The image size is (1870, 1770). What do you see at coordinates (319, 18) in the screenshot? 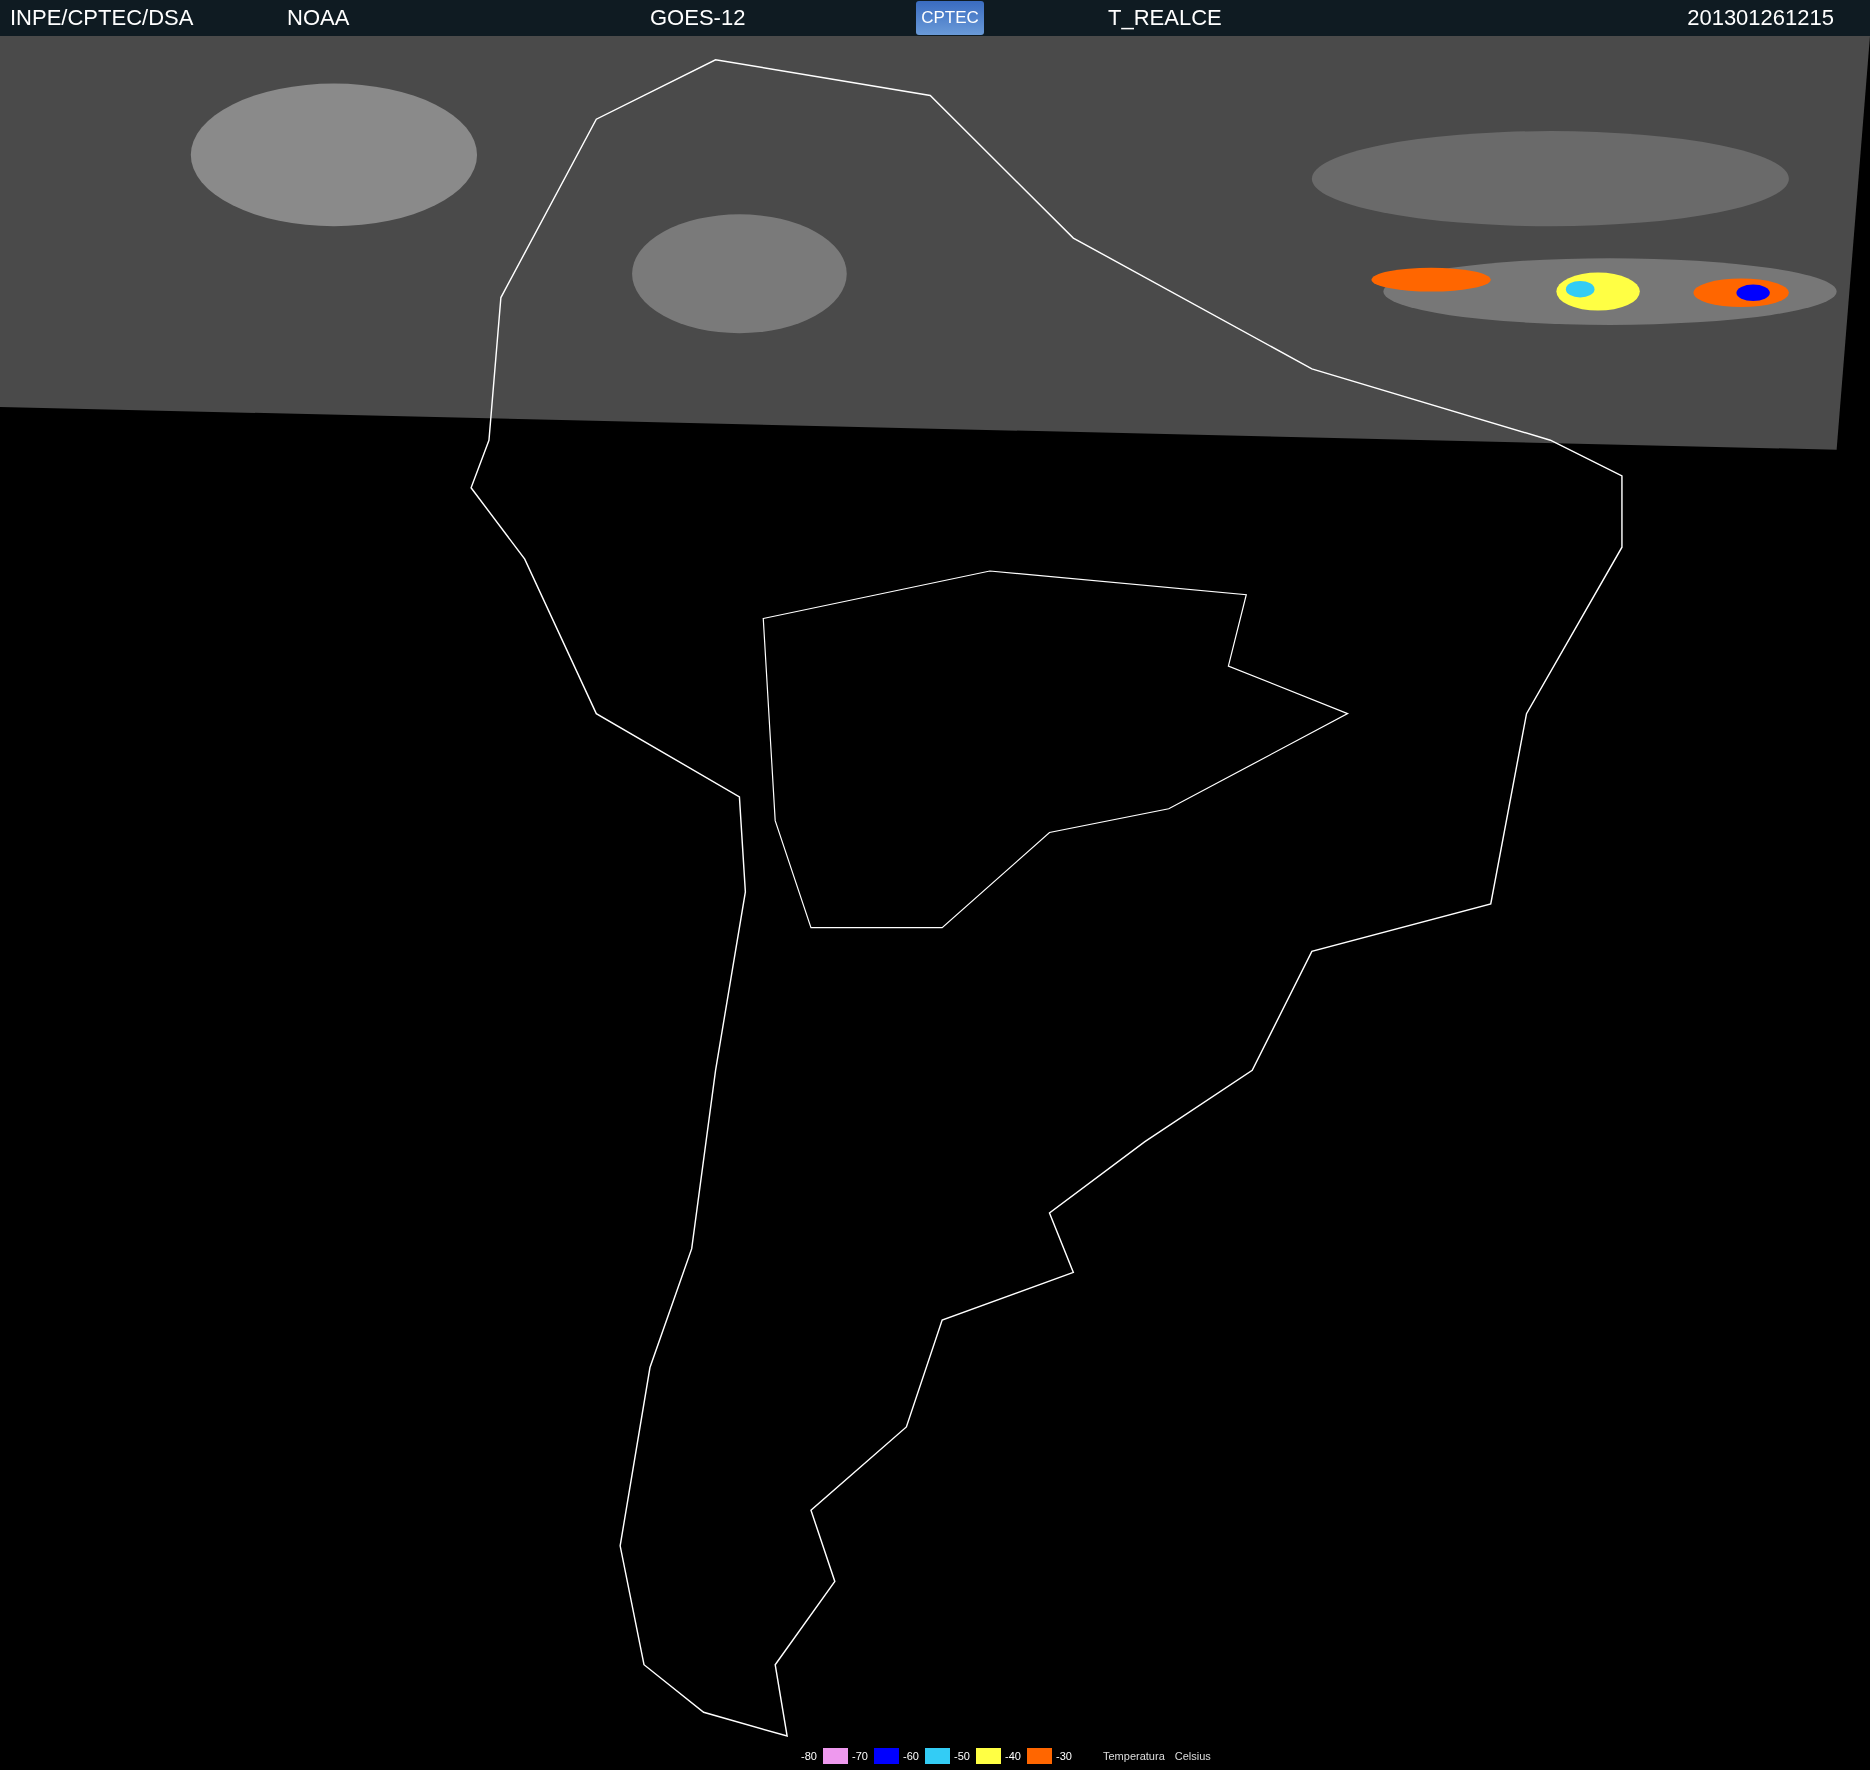
I see `header-label: NOAA` at bounding box center [319, 18].